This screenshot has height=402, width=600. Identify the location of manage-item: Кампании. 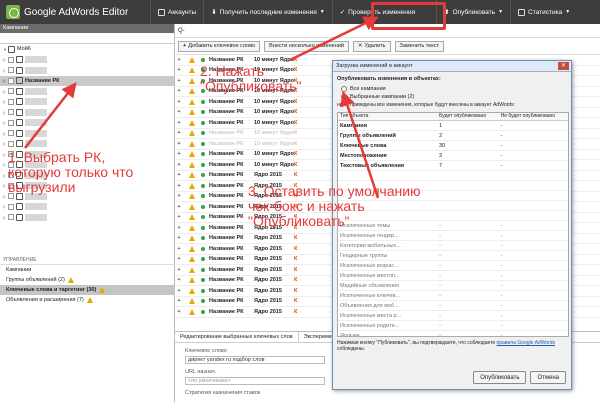
(87, 270).